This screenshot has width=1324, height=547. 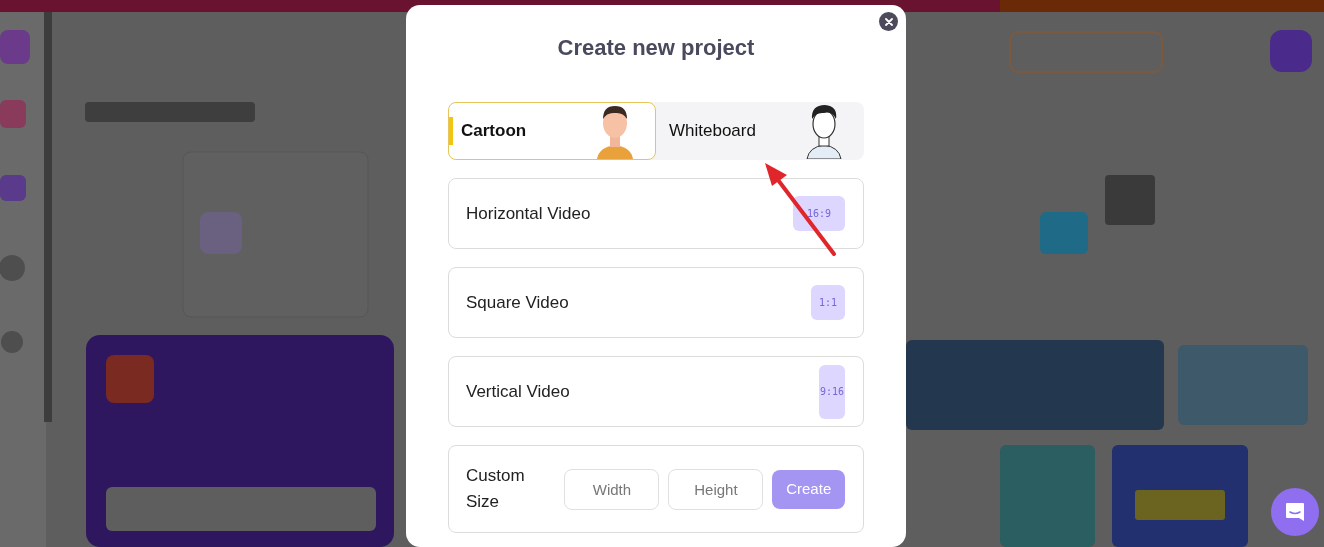 I want to click on dialog-title: Create new project, so click(x=656, y=48).